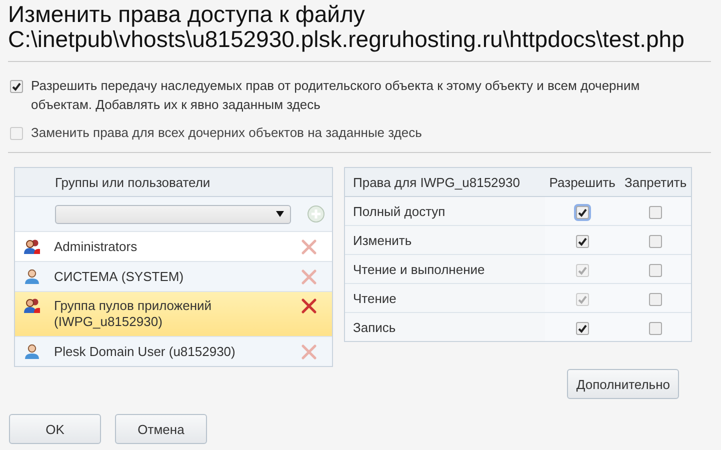  I want to click on file-path: C:\inetpub\vhosts\u8152930.plsk.regruhosting.ru\httpdocs\test.php, so click(346, 39).